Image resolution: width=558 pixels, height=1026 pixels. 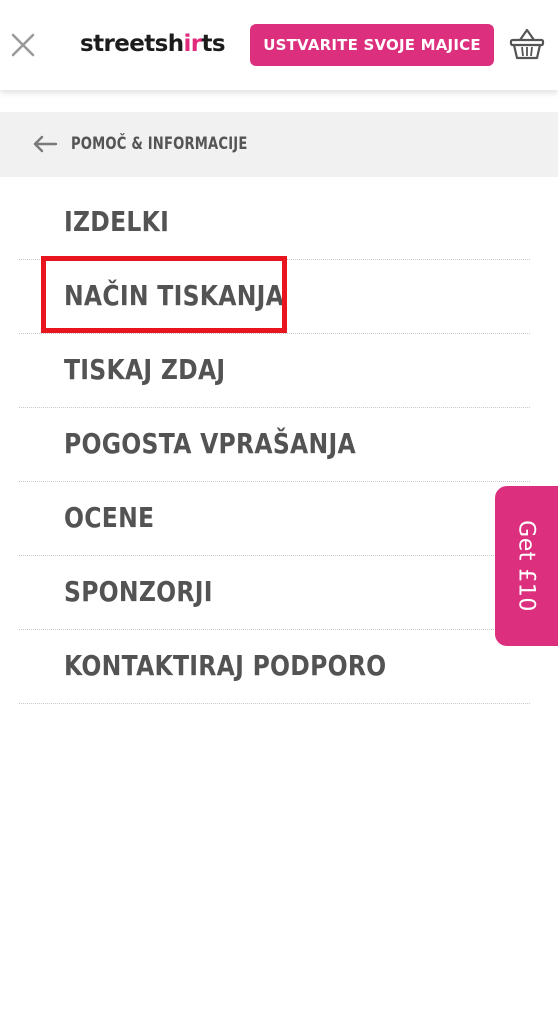 I want to click on menu-item-label: KONTAKTIRAJ PODPORO, so click(x=225, y=665).